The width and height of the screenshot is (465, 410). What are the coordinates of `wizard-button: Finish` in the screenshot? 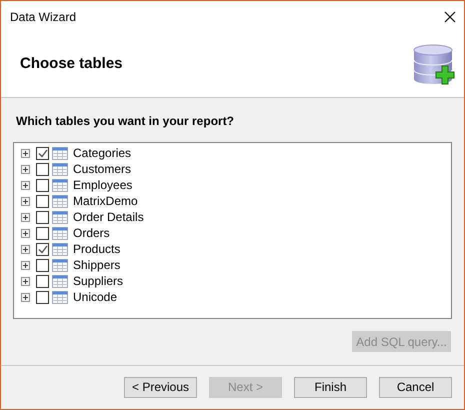 It's located at (330, 387).